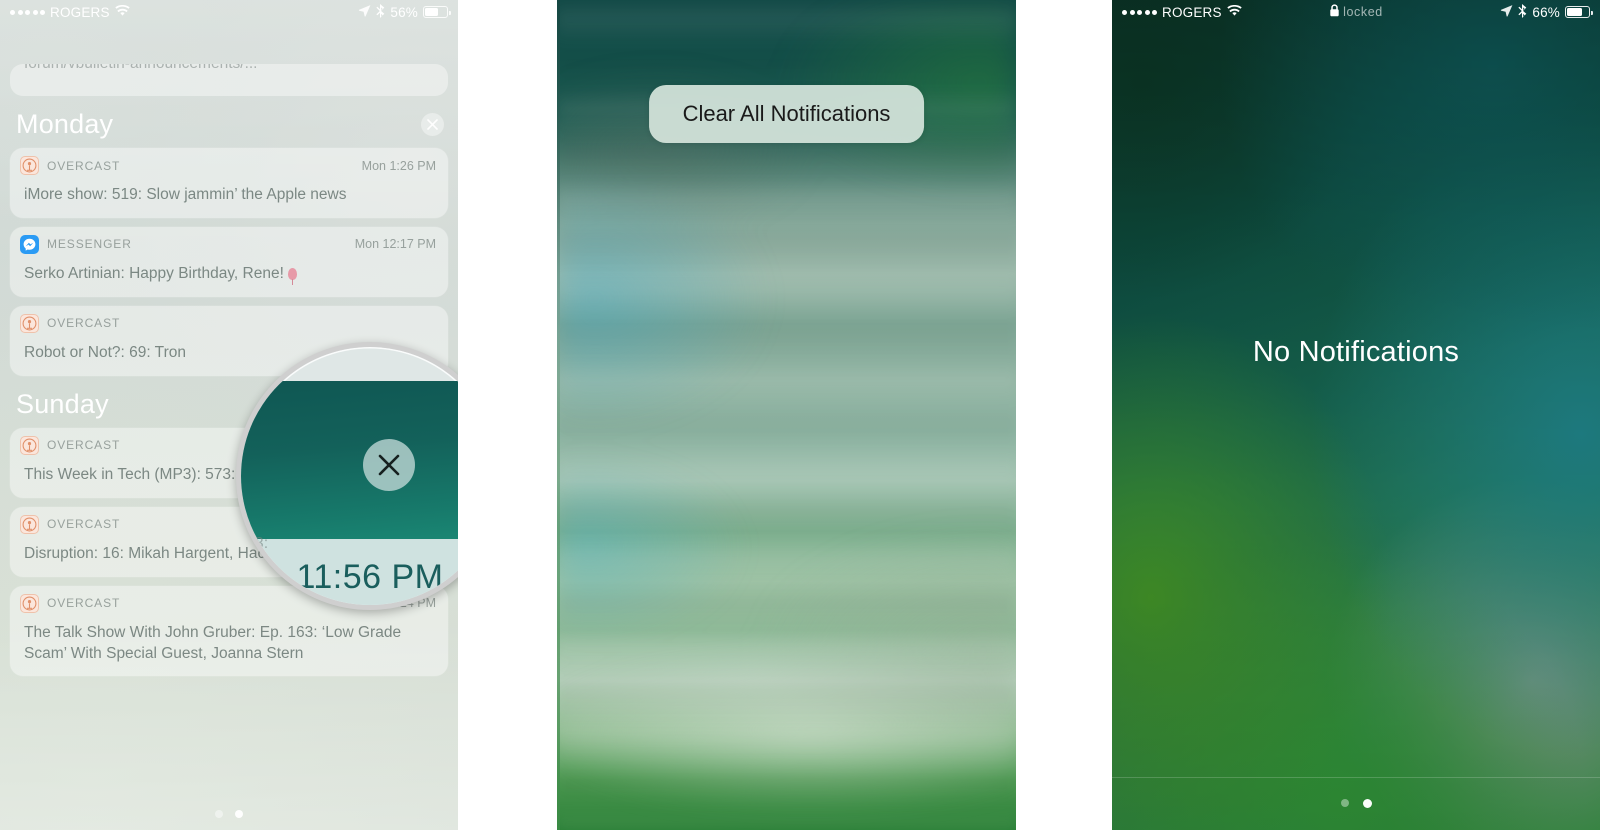 The image size is (1600, 830). What do you see at coordinates (1363, 12) in the screenshot?
I see `lock-status-label: locked` at bounding box center [1363, 12].